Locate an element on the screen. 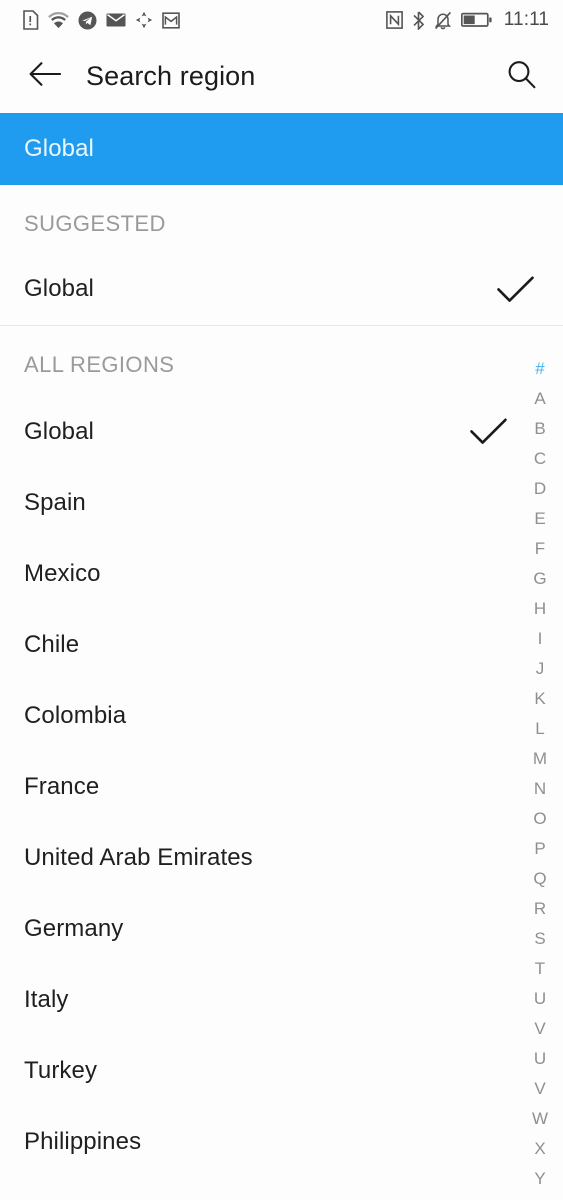 Image resolution: width=563 pixels, height=1200 pixels. alphabet-index-scrubber: #ABCDEFGHIJKLMNOPQRSTUVUVWXYZ is located at coordinates (540, 776).